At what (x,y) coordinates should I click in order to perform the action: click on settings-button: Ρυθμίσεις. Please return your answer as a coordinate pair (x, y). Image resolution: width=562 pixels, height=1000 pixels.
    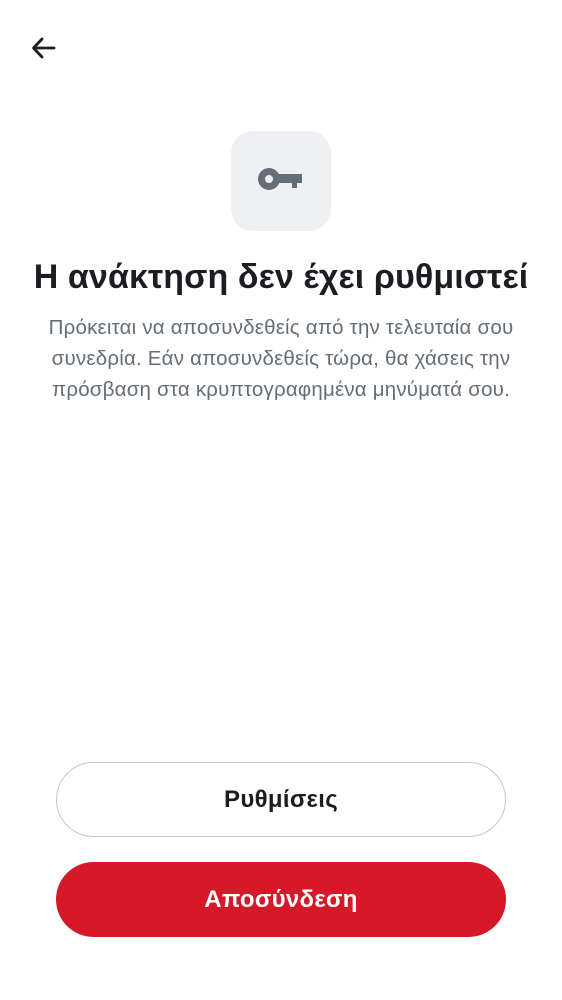
    Looking at the image, I should click on (281, 799).